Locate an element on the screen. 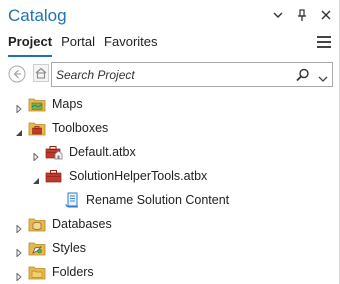 This screenshot has width=340, height=284. pane-title: Catalog is located at coordinates (37, 15).